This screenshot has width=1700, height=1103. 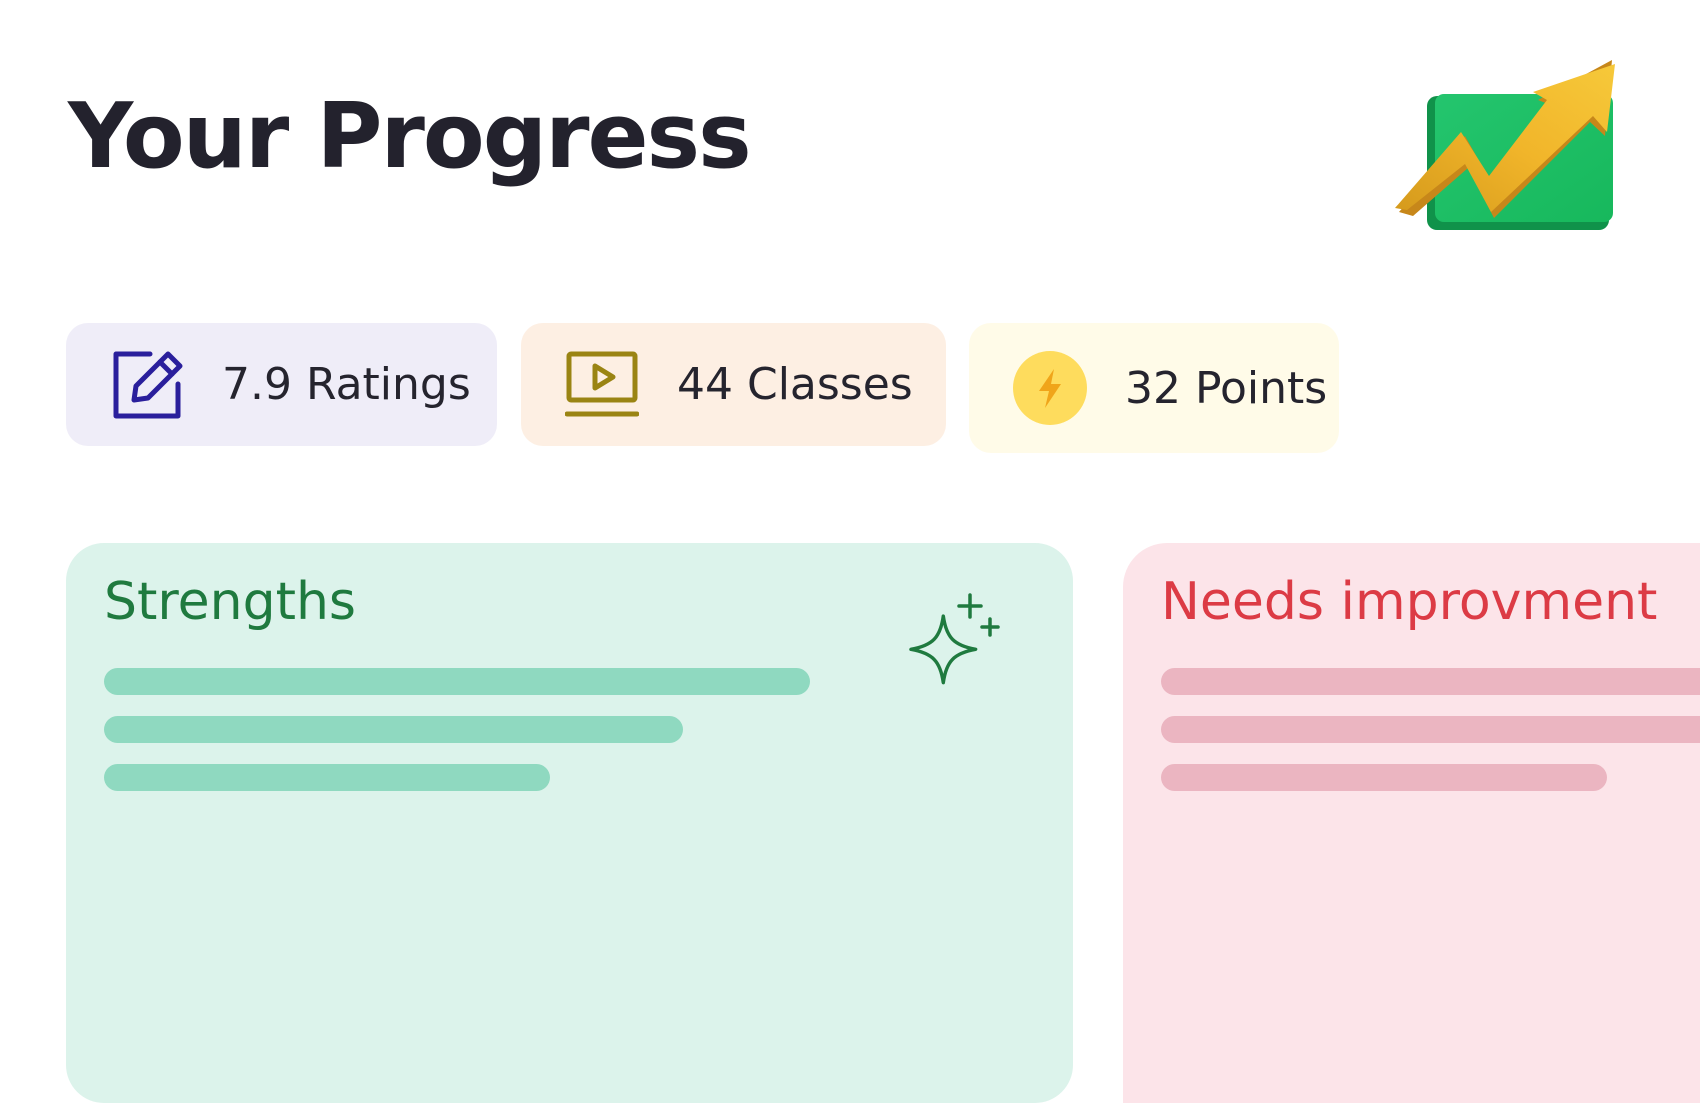 I want to click on ratings-stat: 7.9 Ratings, so click(x=281, y=384).